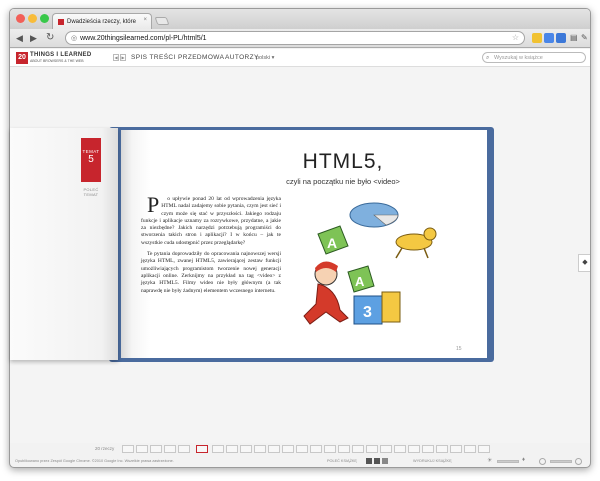 The image size is (600, 481). What do you see at coordinates (459, 349) in the screenshot?
I see `page-number: 15` at bounding box center [459, 349].